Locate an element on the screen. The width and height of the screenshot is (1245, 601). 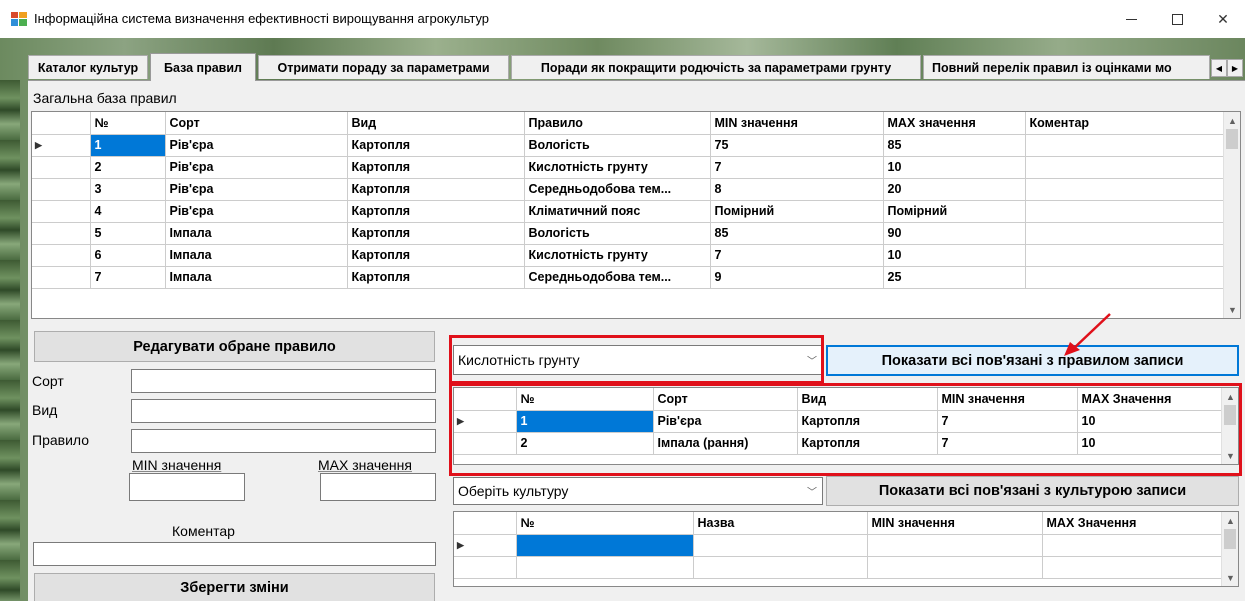
column-header: Сорт is located at coordinates (725, 399).